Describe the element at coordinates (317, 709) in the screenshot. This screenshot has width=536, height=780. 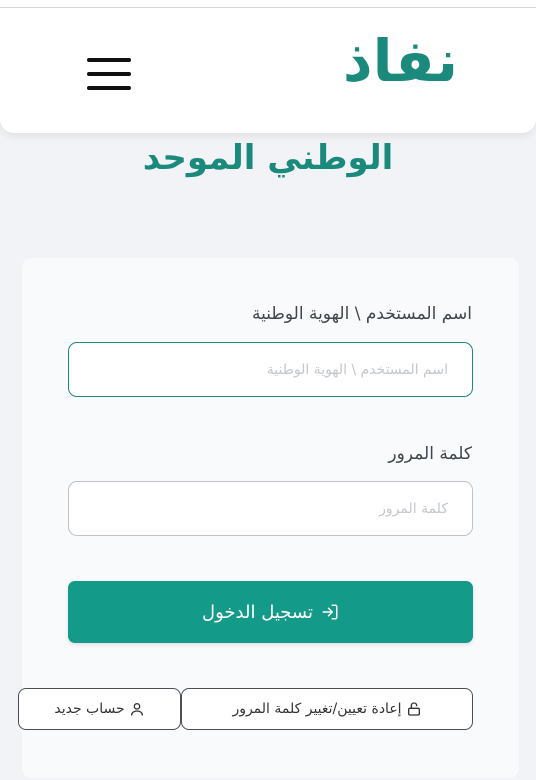
I see `reset-password-label: إعادة تعيين/تغيير كلمة المرور` at that location.